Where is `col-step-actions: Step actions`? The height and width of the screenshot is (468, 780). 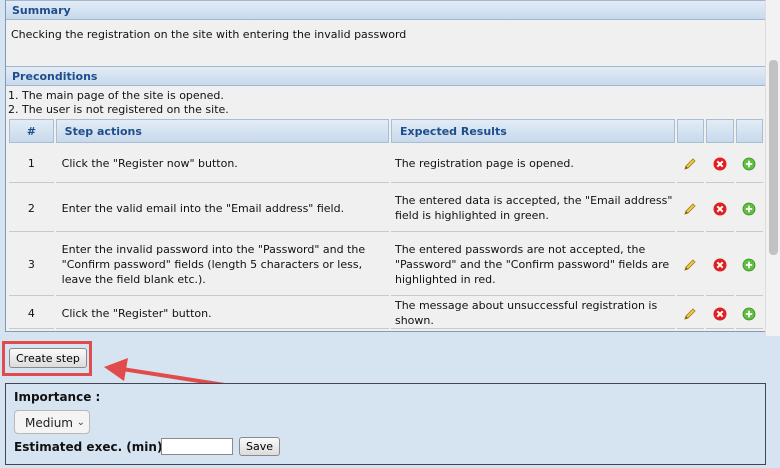 col-step-actions: Step actions is located at coordinates (222, 131).